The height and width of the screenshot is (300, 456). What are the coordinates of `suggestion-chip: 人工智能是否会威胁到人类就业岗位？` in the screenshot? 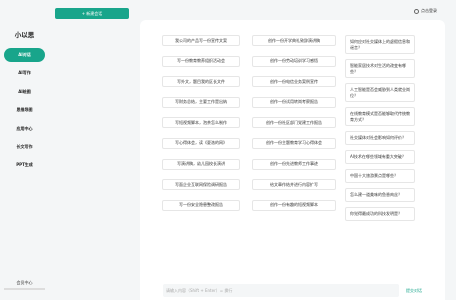 It's located at (380, 92).